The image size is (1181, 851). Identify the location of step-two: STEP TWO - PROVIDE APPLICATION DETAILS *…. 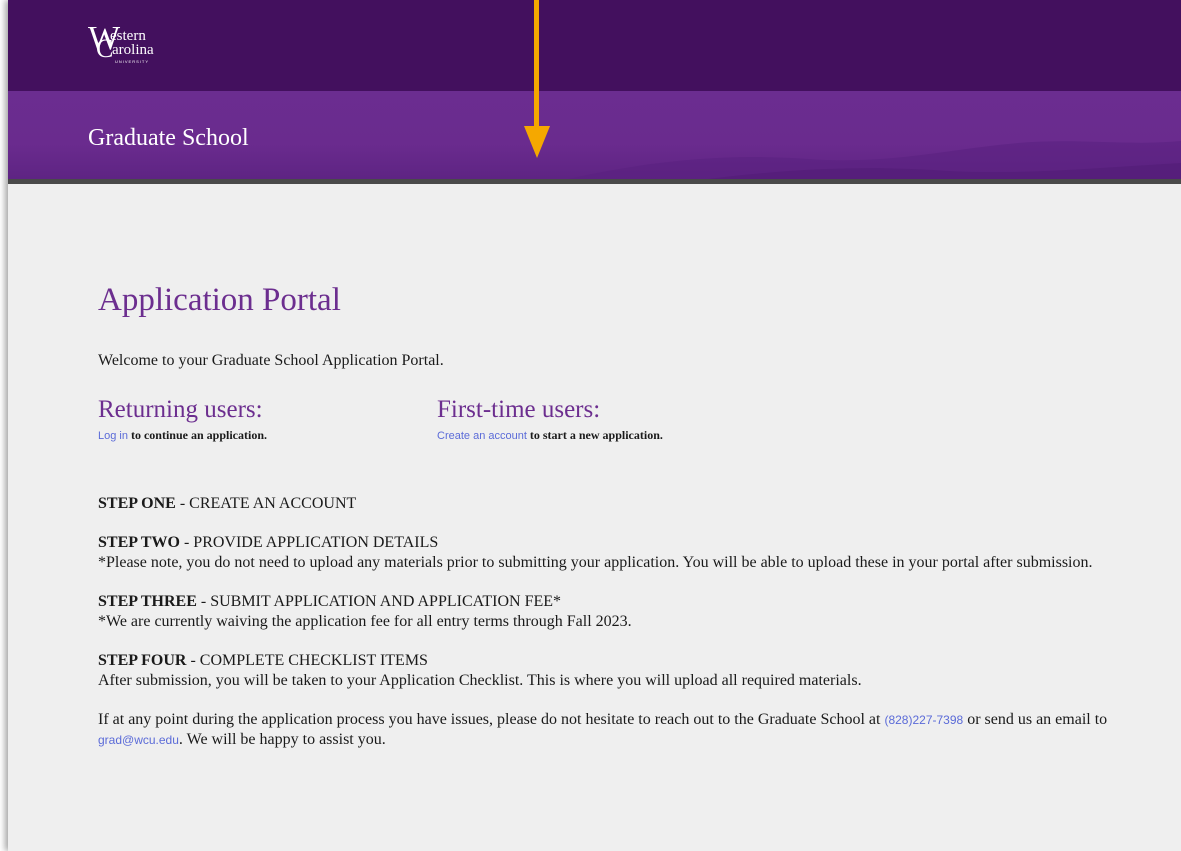
(633, 553).